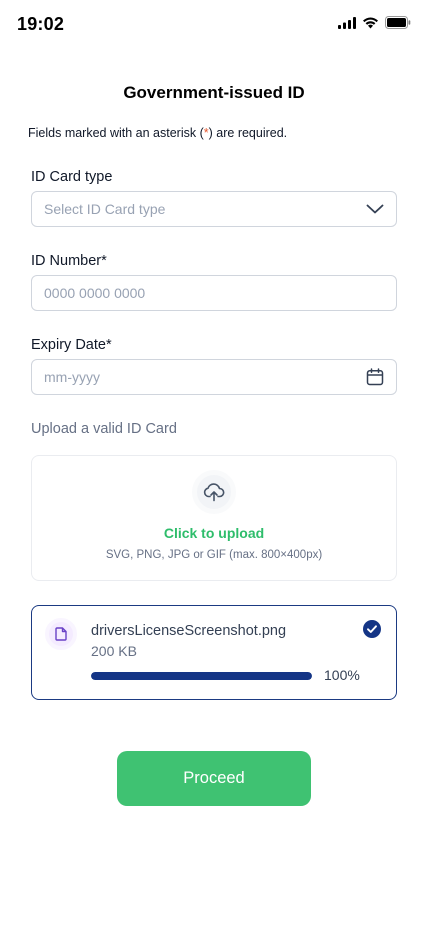 The width and height of the screenshot is (428, 926). What do you see at coordinates (41, 24) in the screenshot?
I see `status-time: 19:02` at bounding box center [41, 24].